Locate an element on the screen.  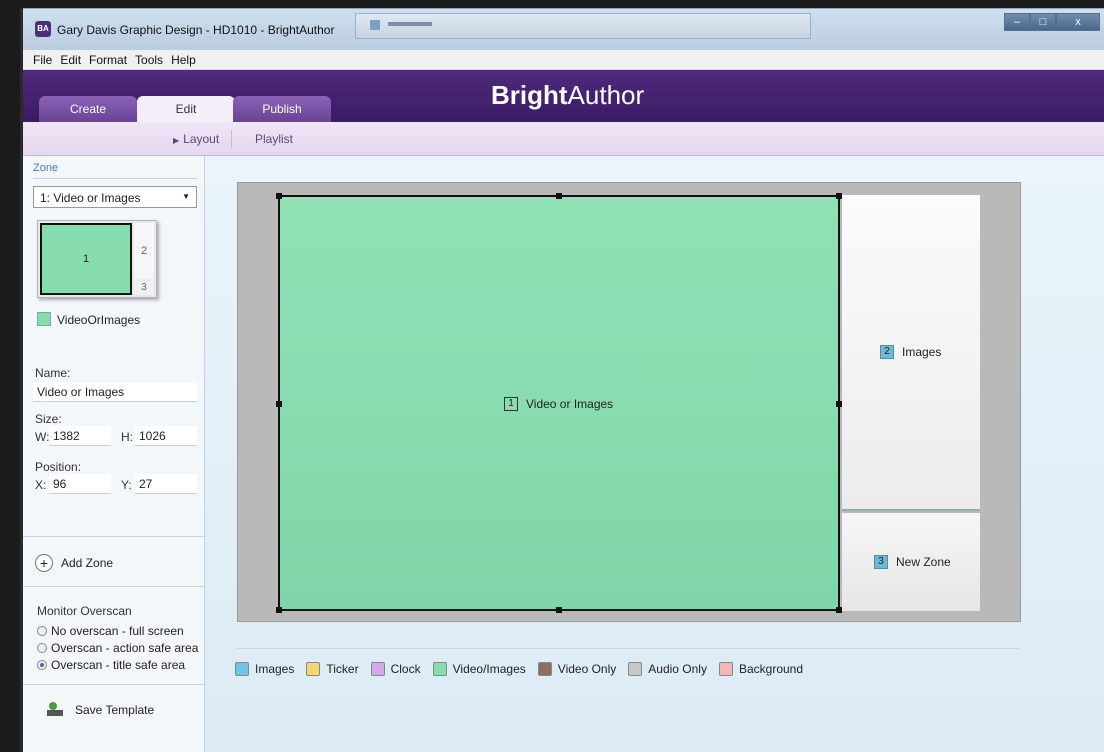
name-field: Video or Images is located at coordinates (115, 392).